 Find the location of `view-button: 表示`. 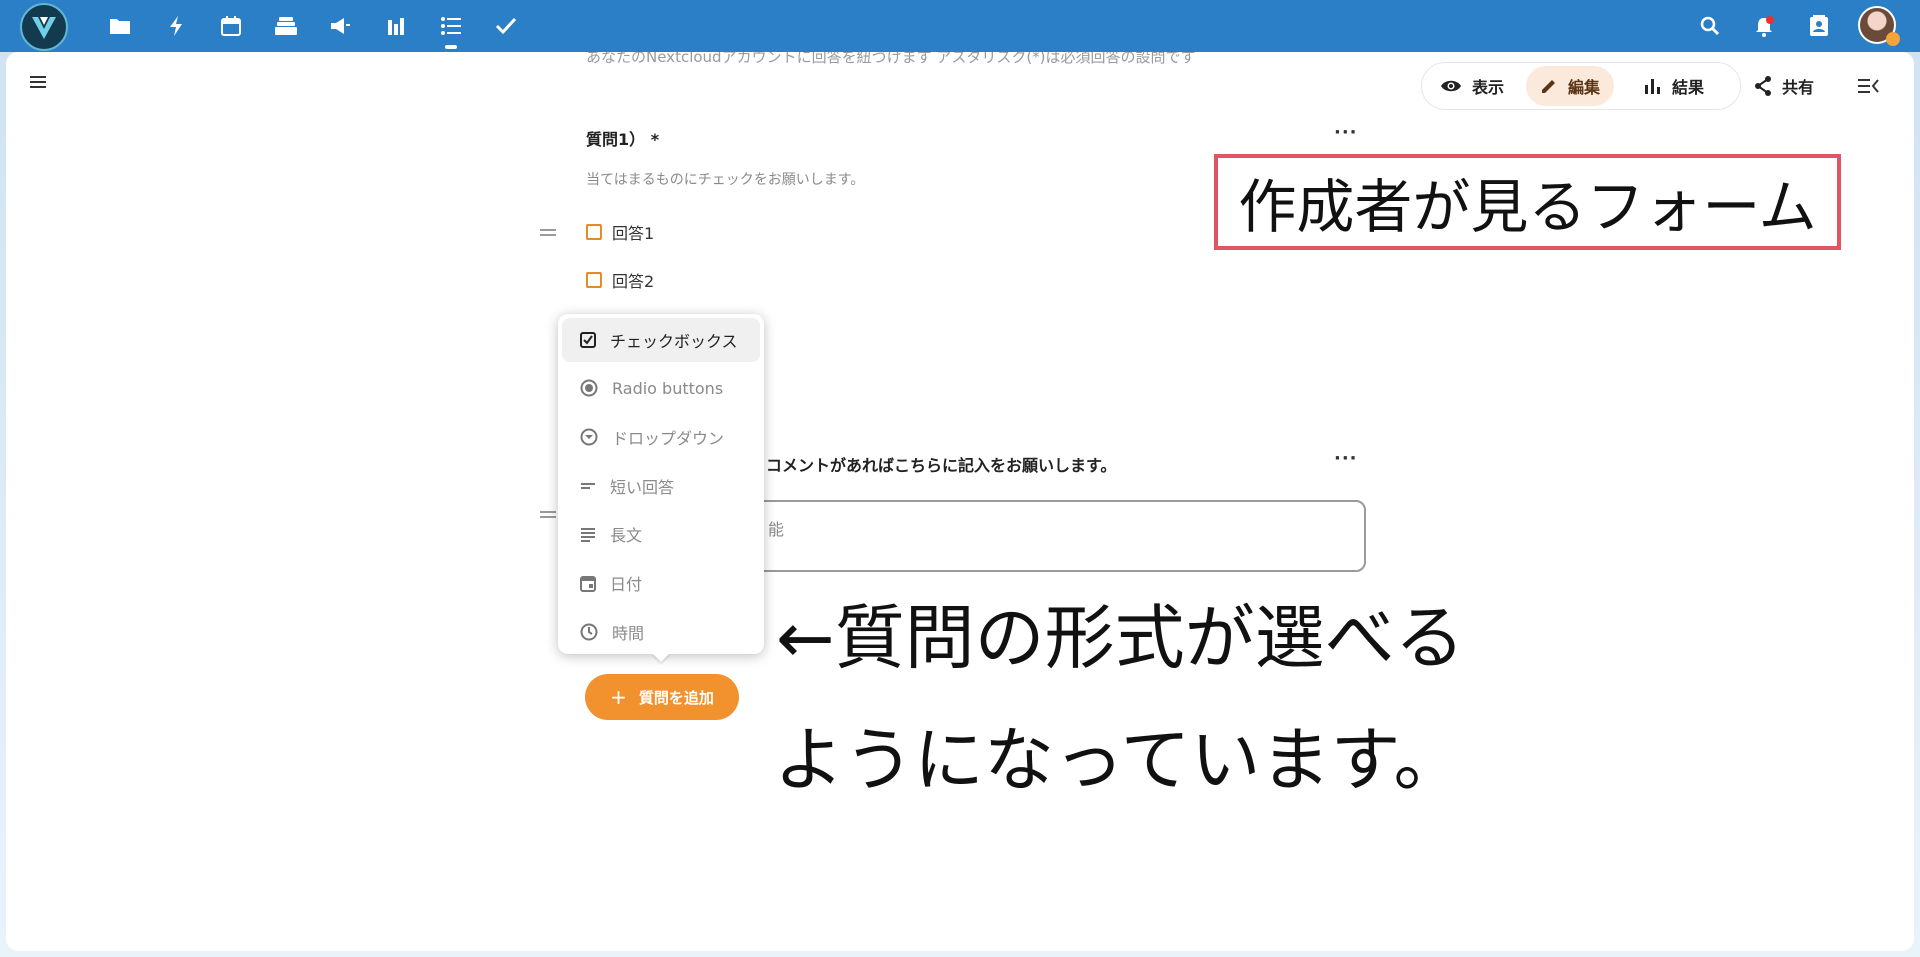

view-button: 表示 is located at coordinates (1472, 86).